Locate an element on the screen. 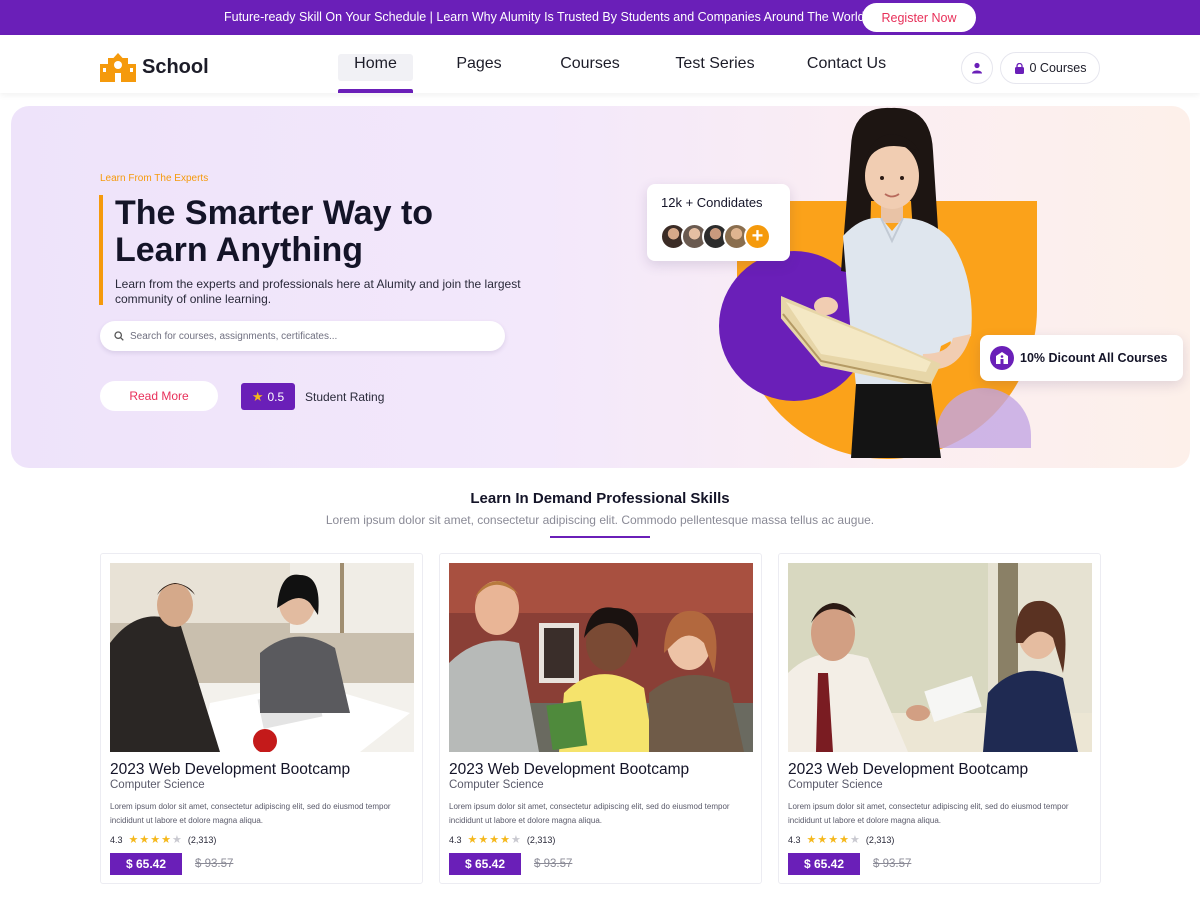 This screenshot has width=1200, height=900. user-account-button is located at coordinates (977, 68).